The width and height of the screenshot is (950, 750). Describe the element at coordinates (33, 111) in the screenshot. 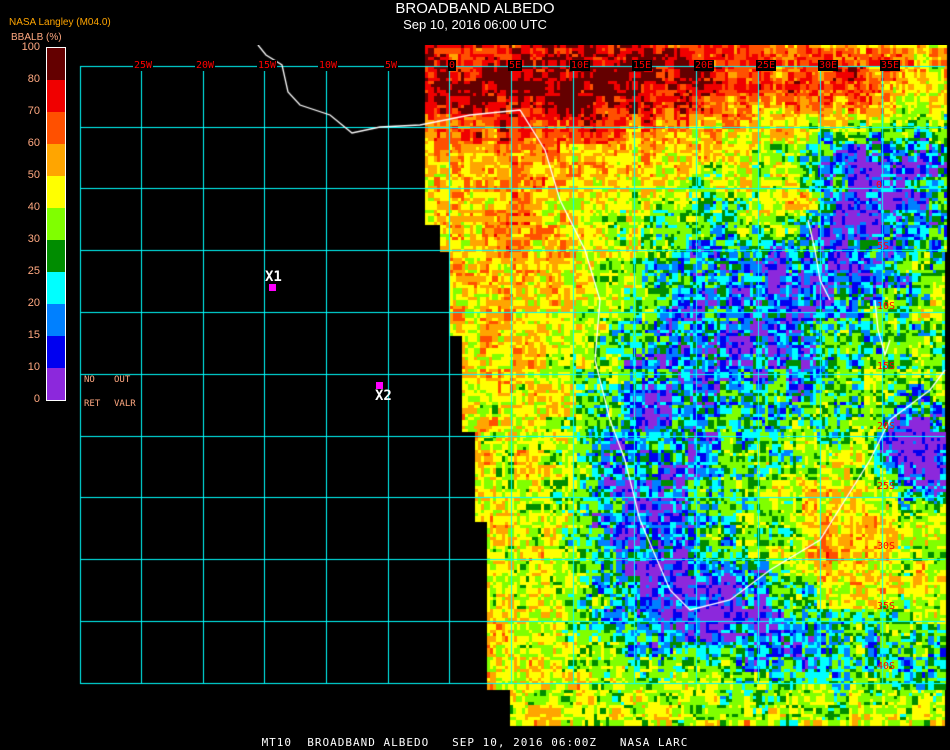

I see `colorbar-tick-label: 70` at that location.